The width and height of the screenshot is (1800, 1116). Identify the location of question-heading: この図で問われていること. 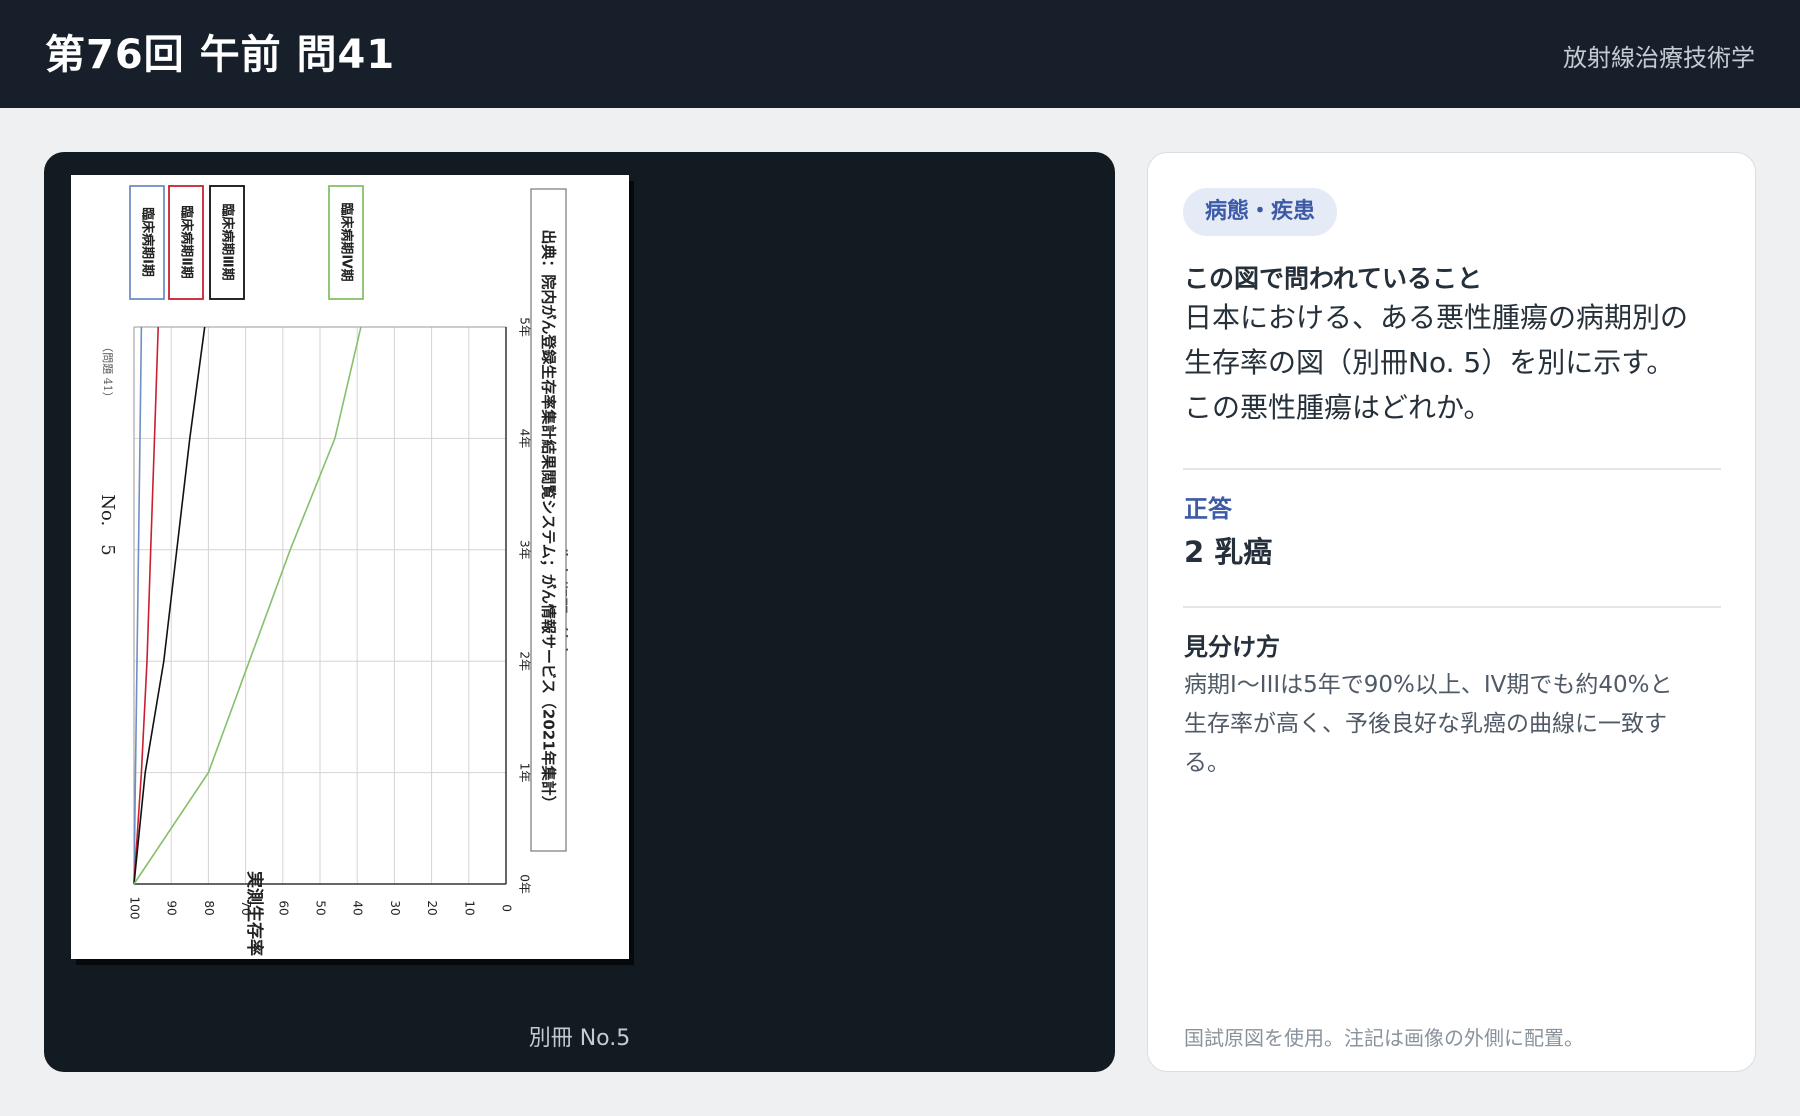
(1333, 278).